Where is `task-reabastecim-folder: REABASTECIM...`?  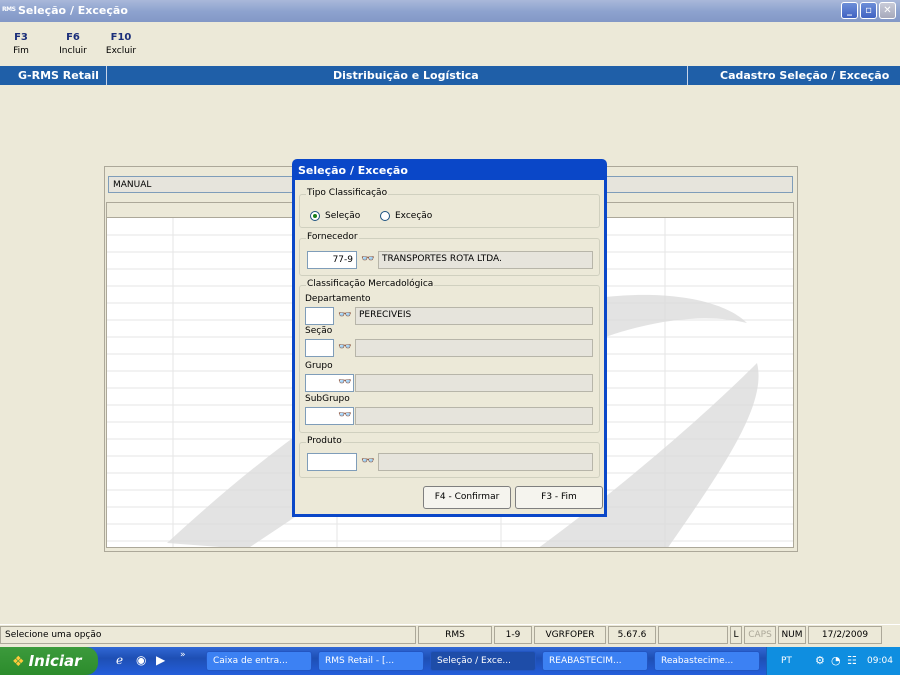 task-reabastecim-folder: REABASTECIM... is located at coordinates (595, 661).